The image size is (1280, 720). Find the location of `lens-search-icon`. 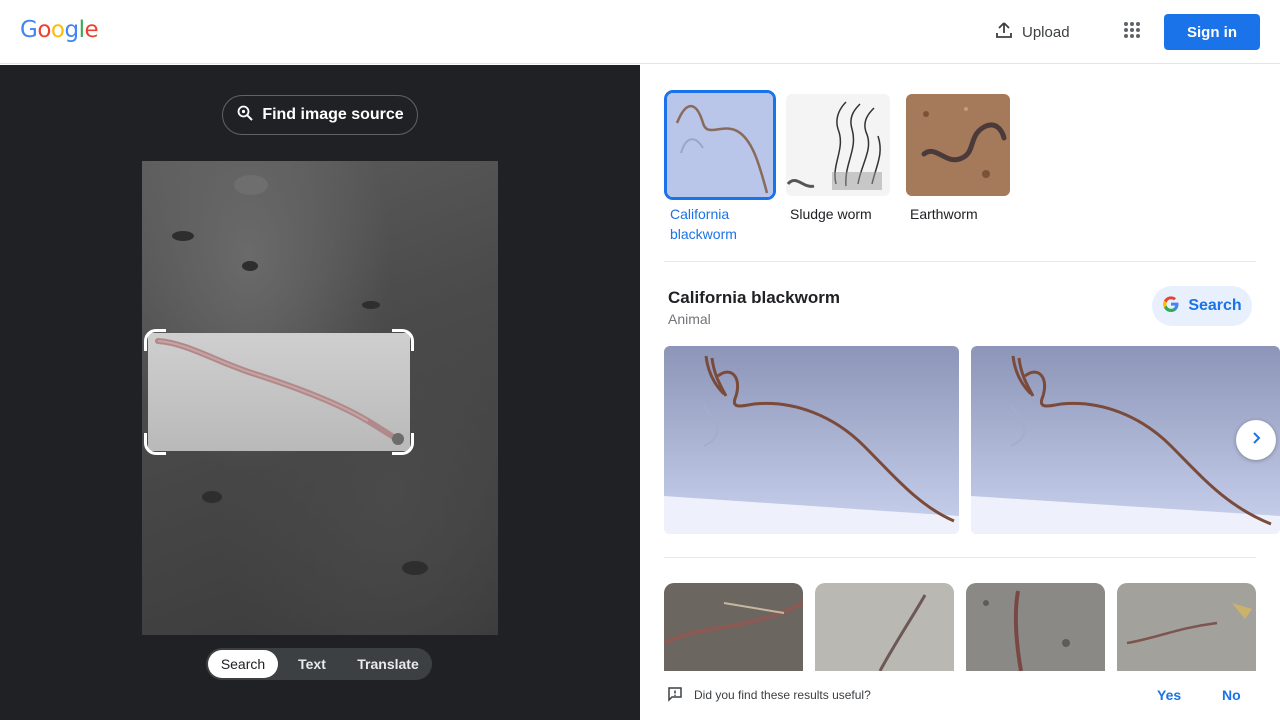

lens-search-icon is located at coordinates (245, 115).